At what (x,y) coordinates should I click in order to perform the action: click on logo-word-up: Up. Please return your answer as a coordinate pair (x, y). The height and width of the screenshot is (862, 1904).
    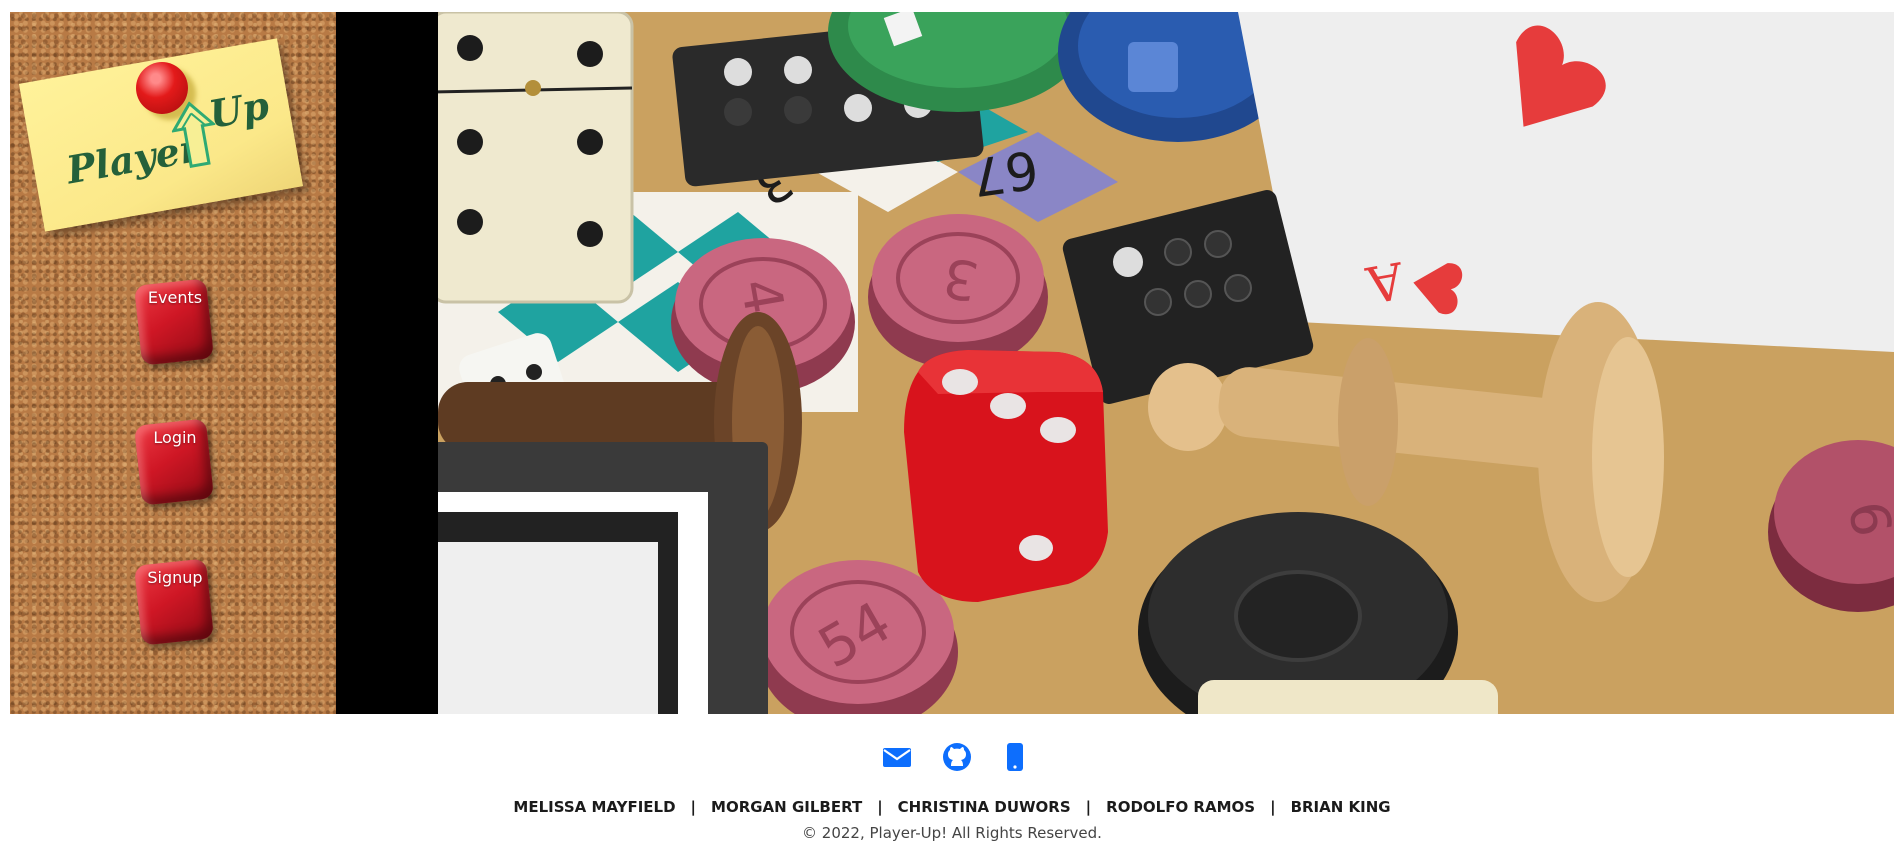
    Looking at the image, I should click on (239, 109).